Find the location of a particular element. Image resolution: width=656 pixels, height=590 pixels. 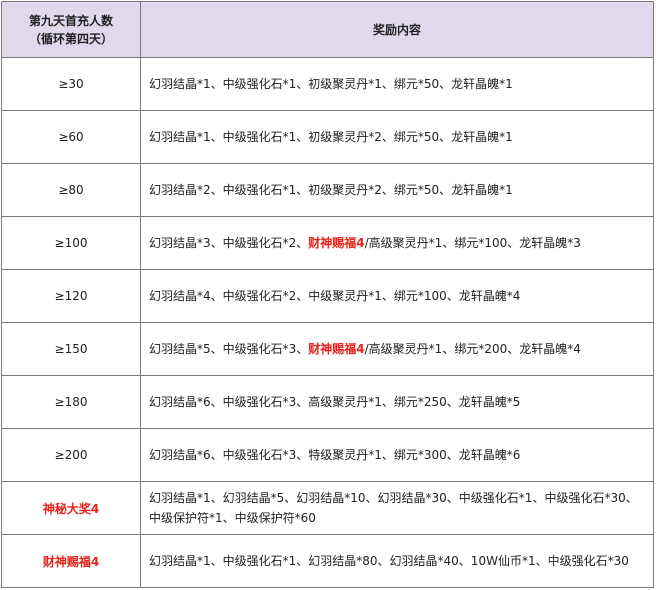

row-reward: 幻羽结晶*1、中级强化石*1、初级聚灵丹*2、绑元*50、龙轩晶魄*1 is located at coordinates (397, 137).